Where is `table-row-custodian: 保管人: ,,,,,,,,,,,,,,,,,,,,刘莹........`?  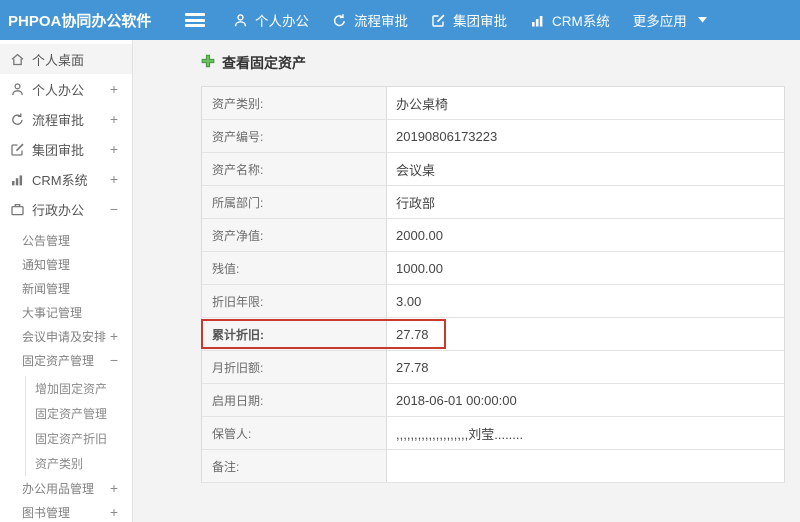
table-row-custodian: 保管人: ,,,,,,,,,,,,,,,,,,,,刘莹........ is located at coordinates (493, 433).